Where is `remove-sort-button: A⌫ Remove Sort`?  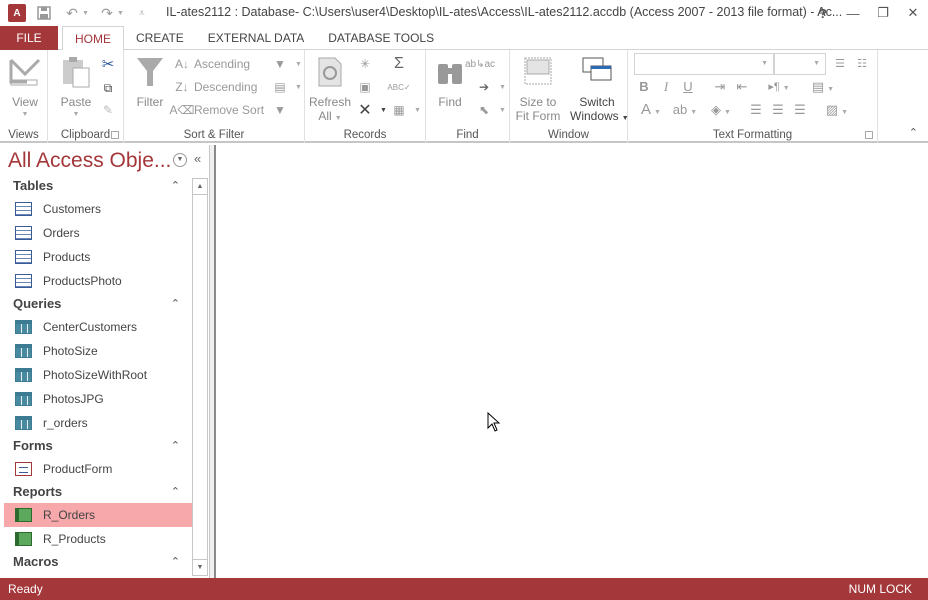 remove-sort-button: A⌫ Remove Sort is located at coordinates (217, 110).